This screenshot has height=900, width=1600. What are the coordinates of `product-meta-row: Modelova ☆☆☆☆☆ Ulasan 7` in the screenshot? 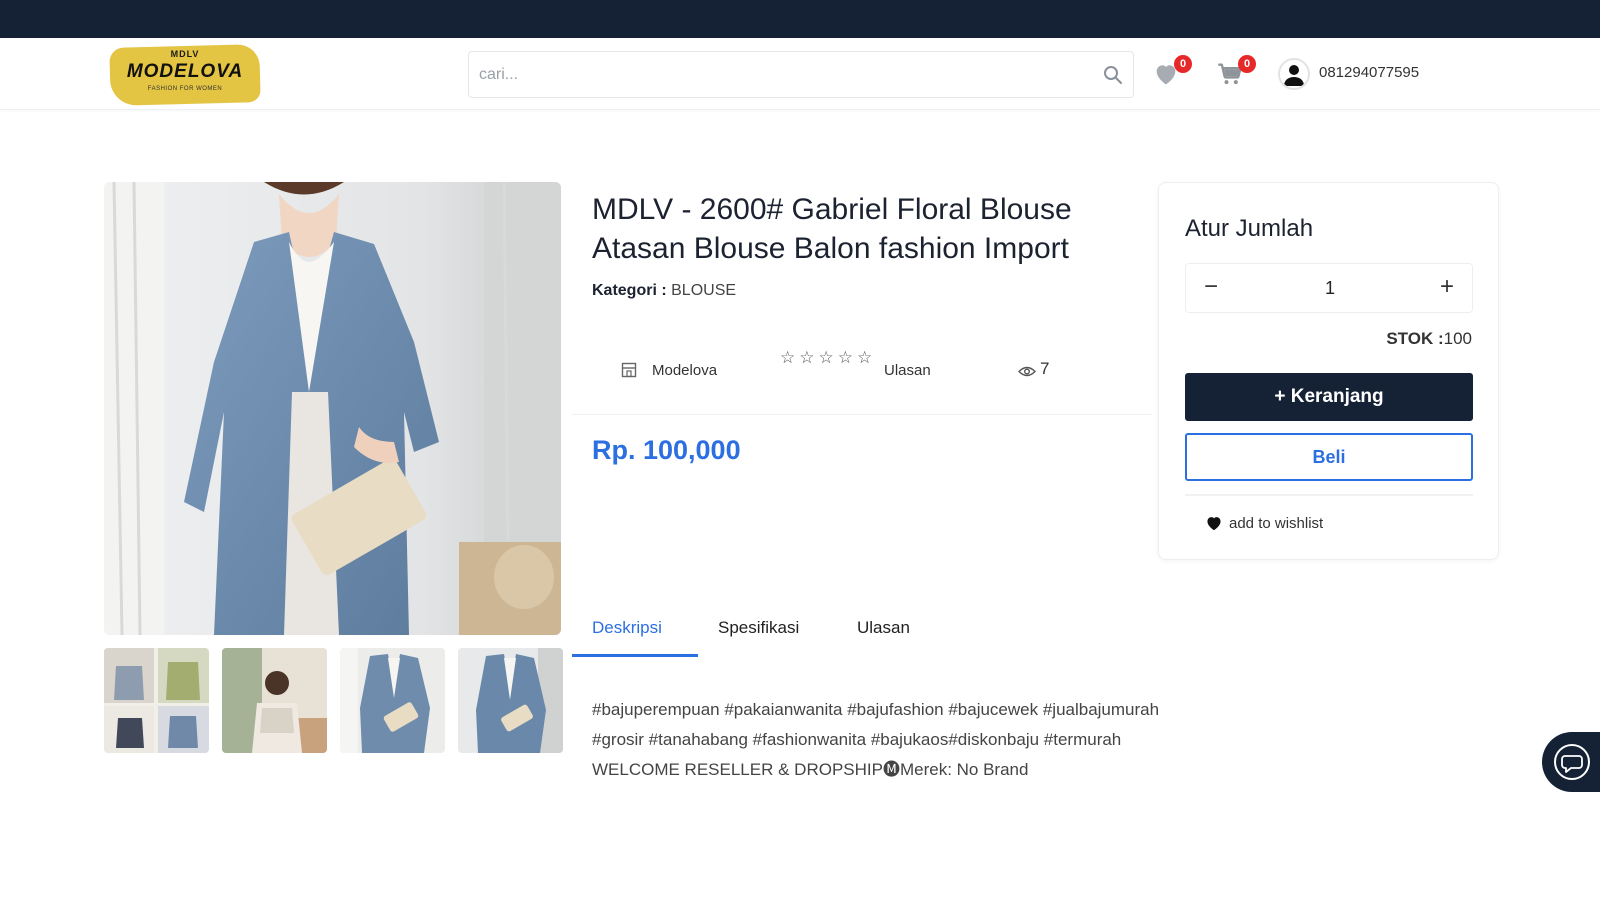 It's located at (862, 375).